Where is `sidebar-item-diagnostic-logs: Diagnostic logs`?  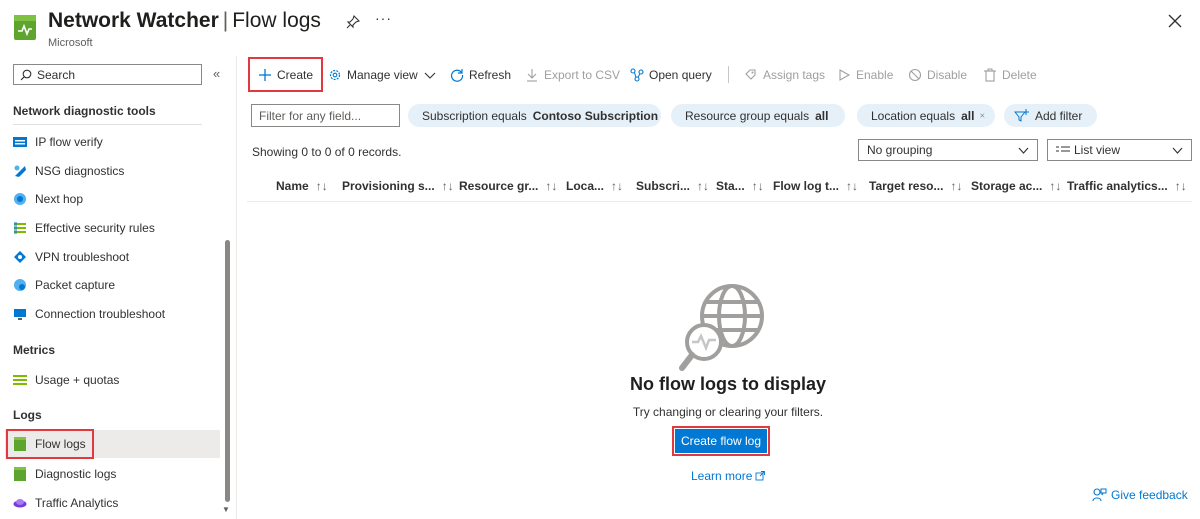
sidebar-item-diagnostic-logs: Diagnostic logs is located at coordinates (112, 474).